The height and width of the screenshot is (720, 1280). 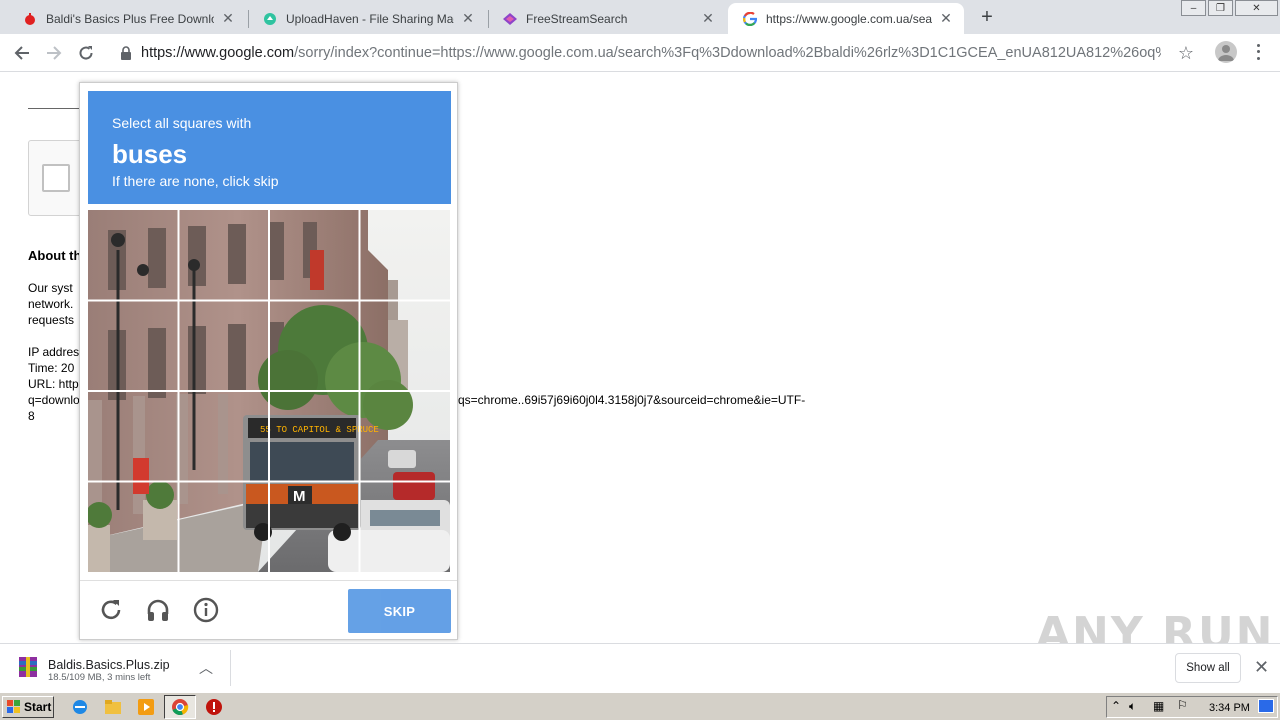 I want to click on tab-uploadhaven: UploadHaven - File Sharing Made Sim ✕, so click(x=367, y=18).